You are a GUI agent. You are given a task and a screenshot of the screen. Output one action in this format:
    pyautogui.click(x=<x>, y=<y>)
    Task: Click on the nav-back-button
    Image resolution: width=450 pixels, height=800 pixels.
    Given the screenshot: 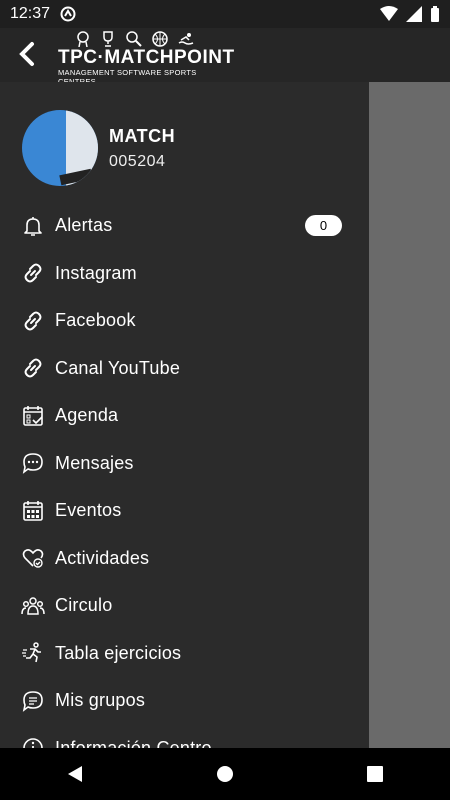 What is the action you would take?
    pyautogui.click(x=75, y=774)
    